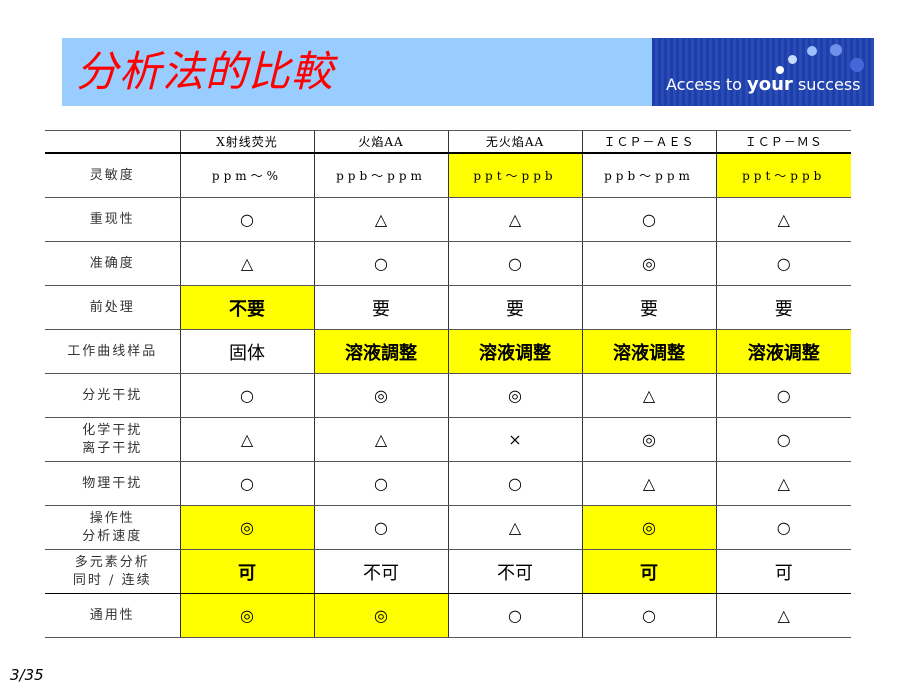 This screenshot has height=690, width=920. Describe the element at coordinates (648, 142) in the screenshot. I see `column-header: ＩＣＰ－ＡＥＳ` at that location.